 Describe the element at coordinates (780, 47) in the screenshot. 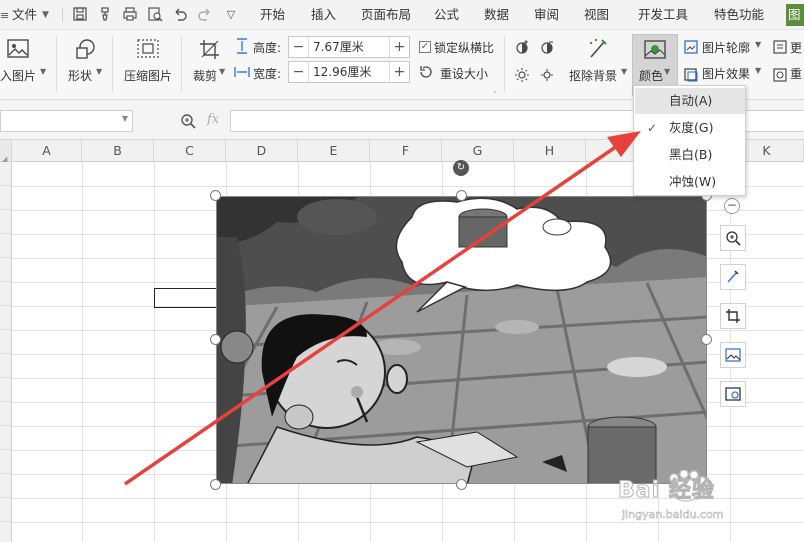

I see `more-icon` at that location.